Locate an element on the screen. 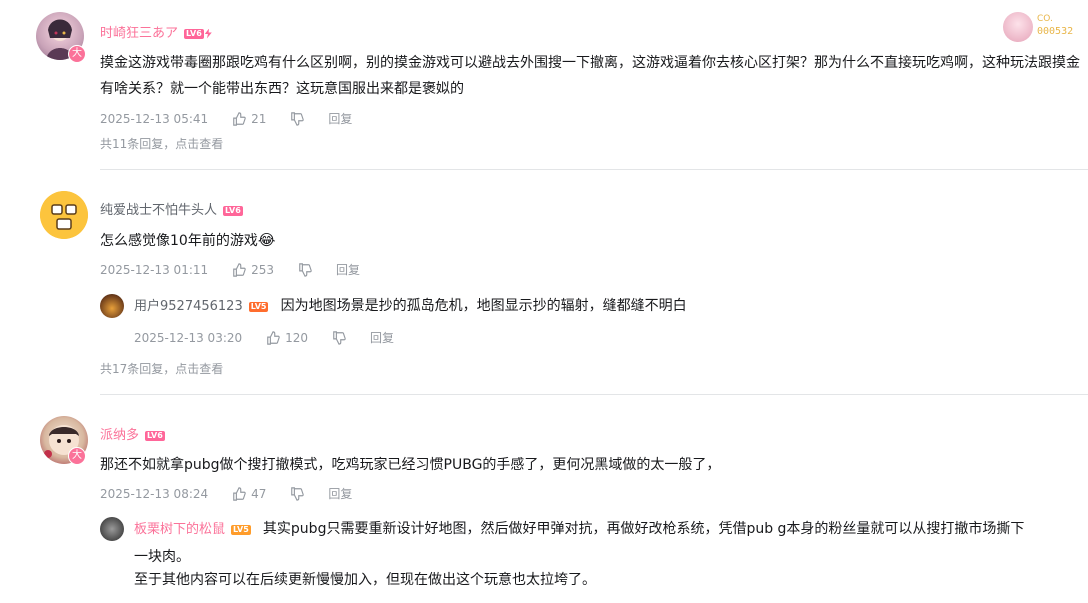 The width and height of the screenshot is (1088, 603). username-text: 时崎狂三あア is located at coordinates (139, 33).